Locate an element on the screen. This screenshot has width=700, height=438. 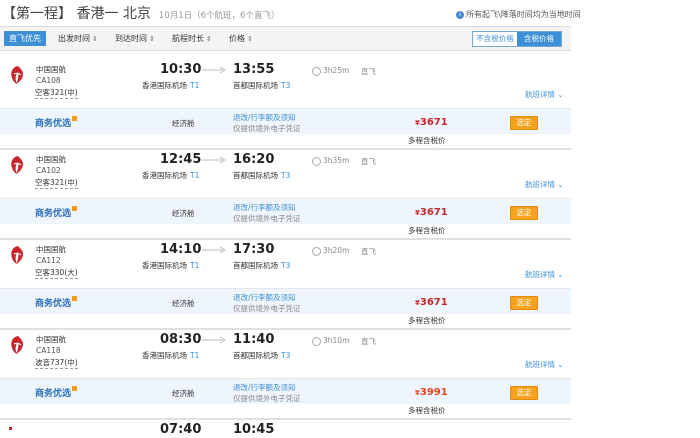
sort-price: 价格 ⇕ is located at coordinates (241, 38).